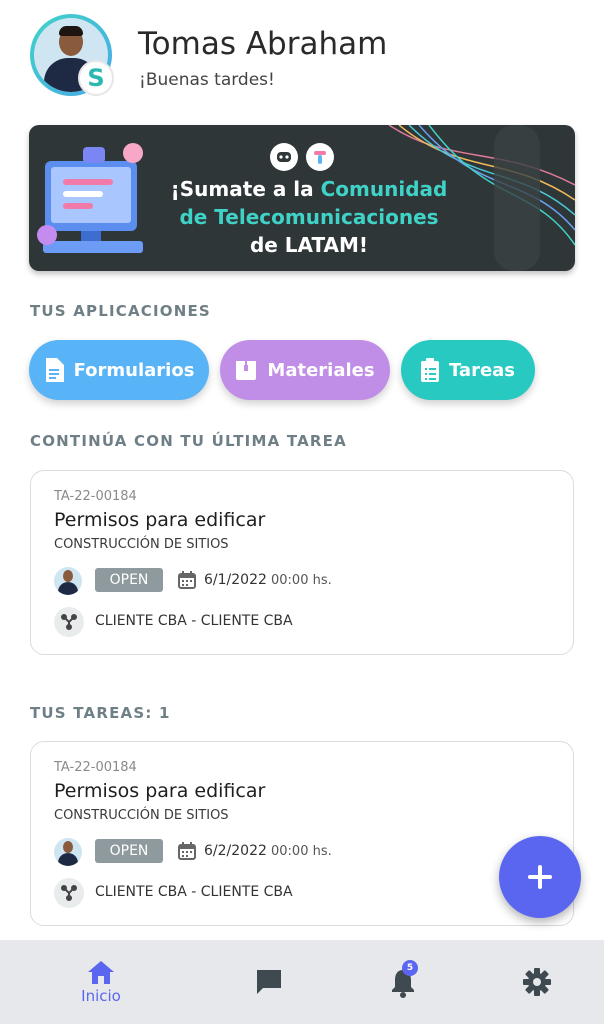 This screenshot has width=604, height=1024. Describe the element at coordinates (263, 44) in the screenshot. I see `user-name: Tomas Abraham` at that location.